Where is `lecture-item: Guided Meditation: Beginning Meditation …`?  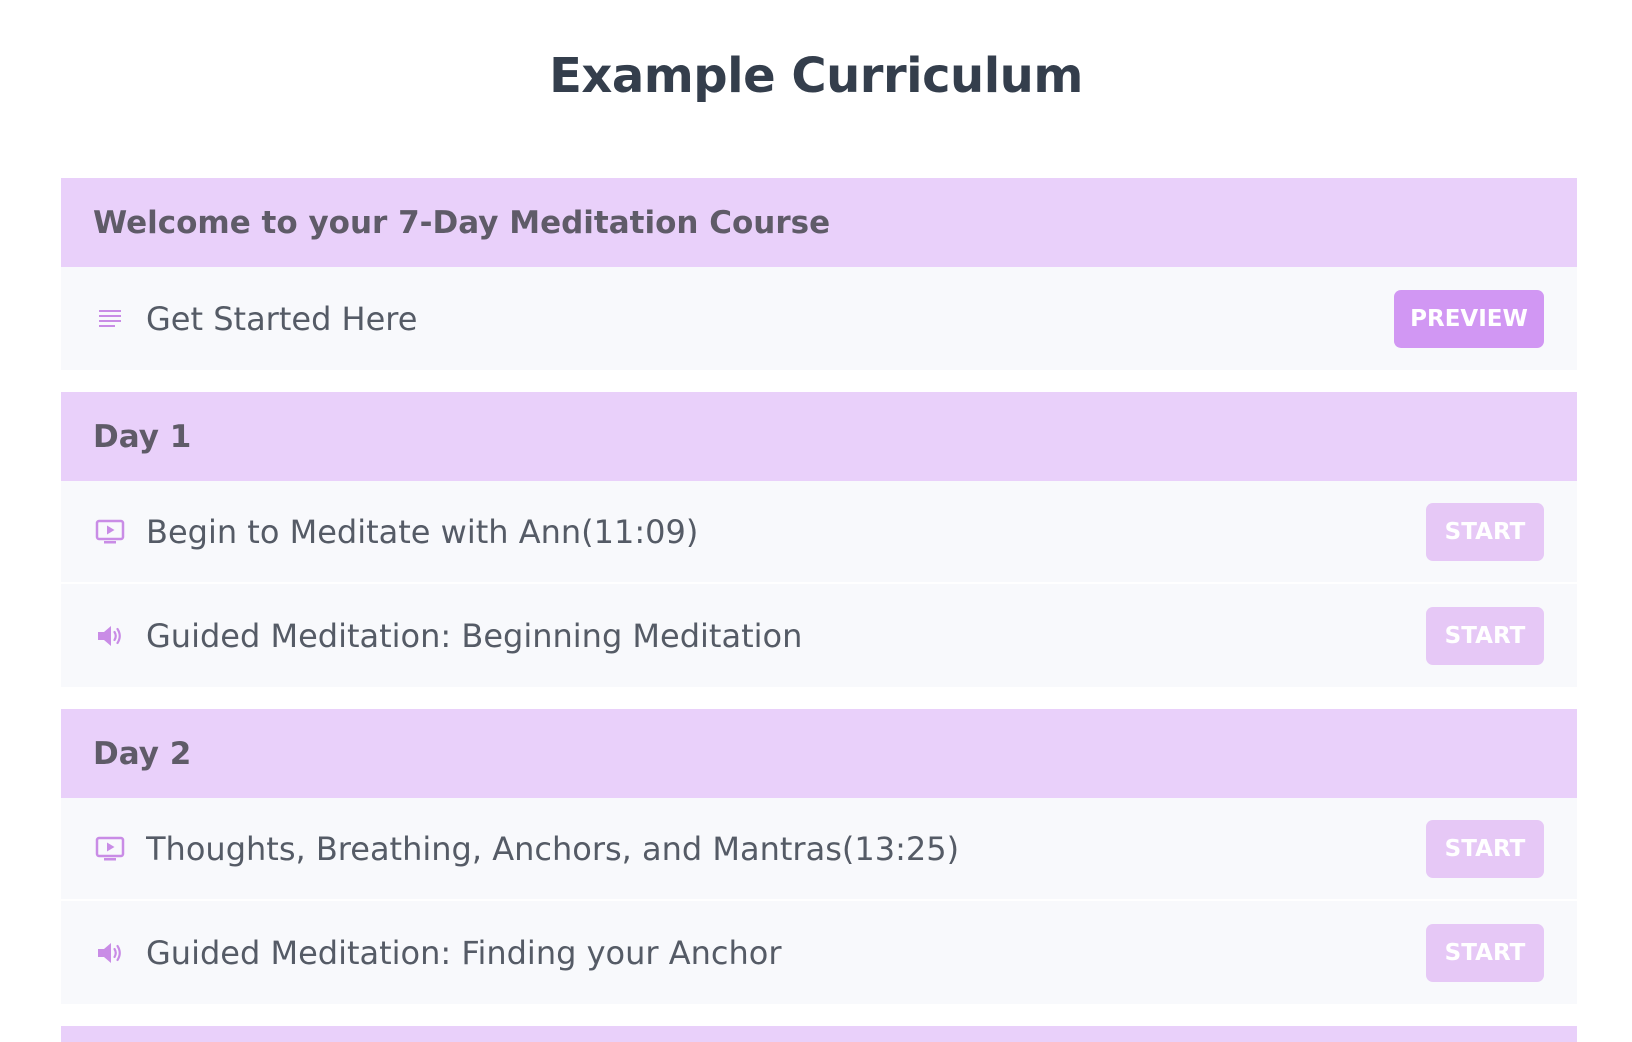
lecture-item: Guided Meditation: Beginning Meditation … is located at coordinates (819, 635).